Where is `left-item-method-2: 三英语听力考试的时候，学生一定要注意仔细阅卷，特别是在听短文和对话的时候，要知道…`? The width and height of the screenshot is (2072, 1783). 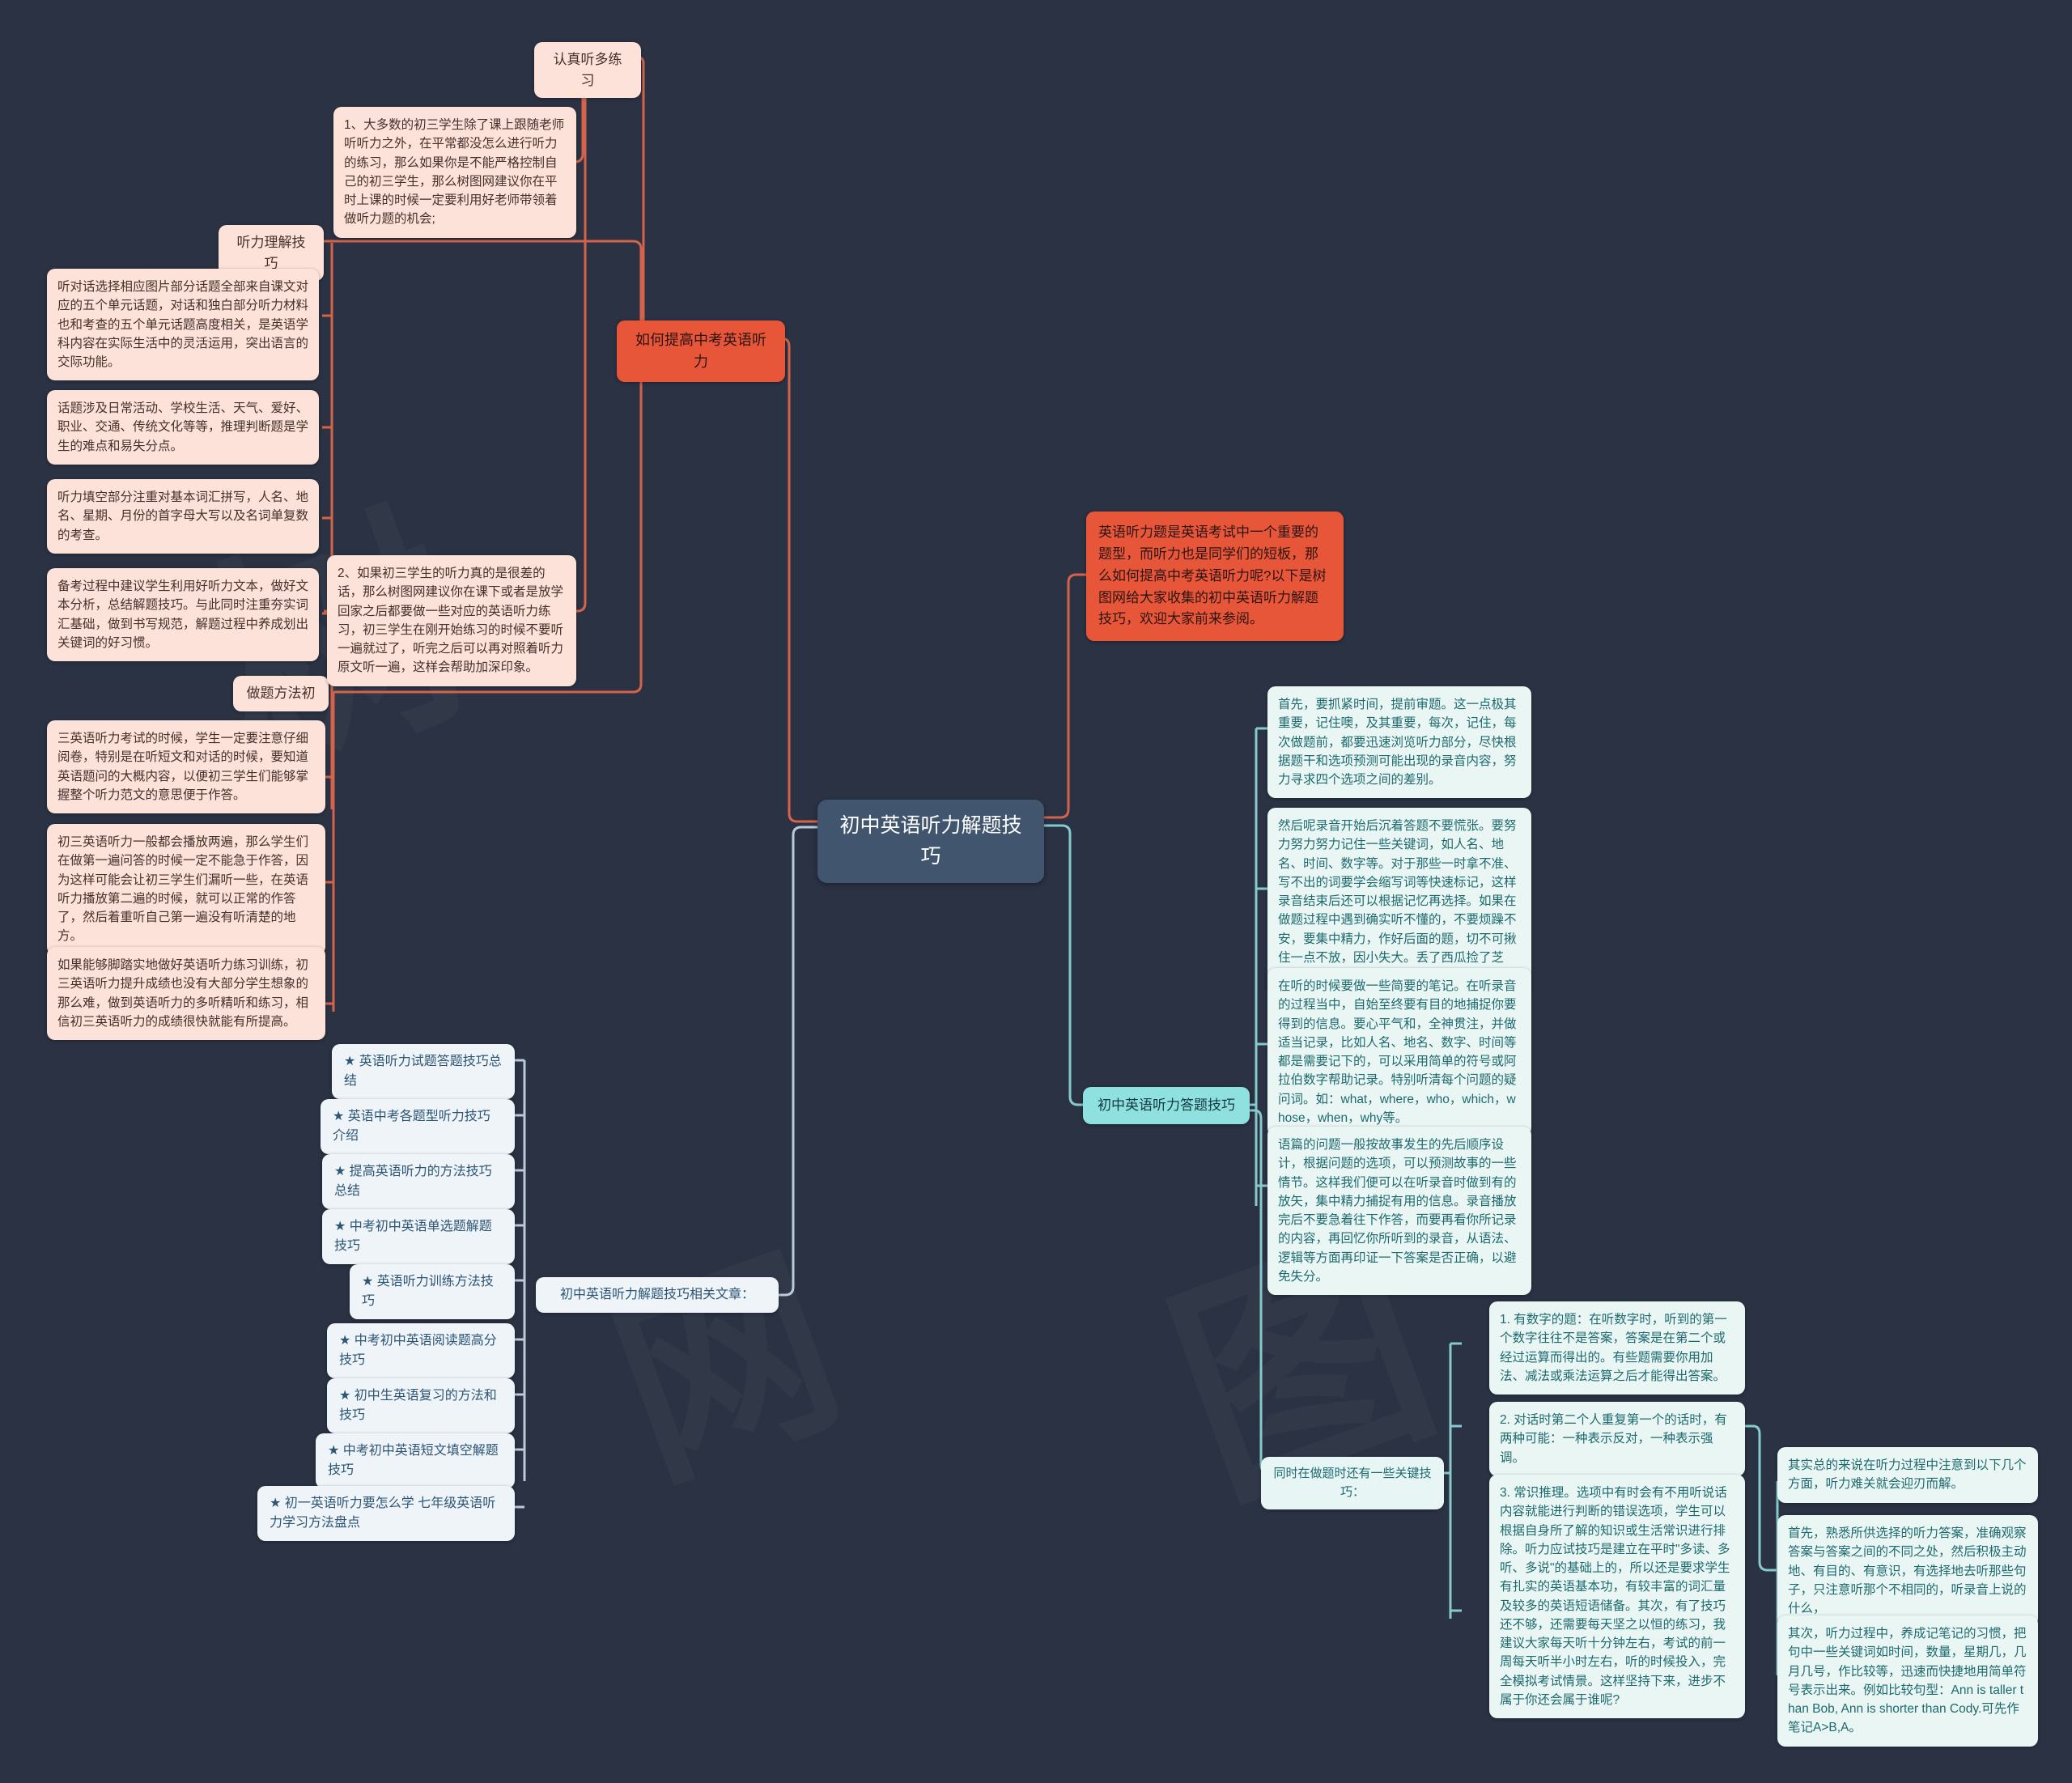 left-item-method-2: 三英语听力考试的时候，学生一定要注意仔细阅卷，特别是在听短文和对话的时候，要知道… is located at coordinates (186, 766).